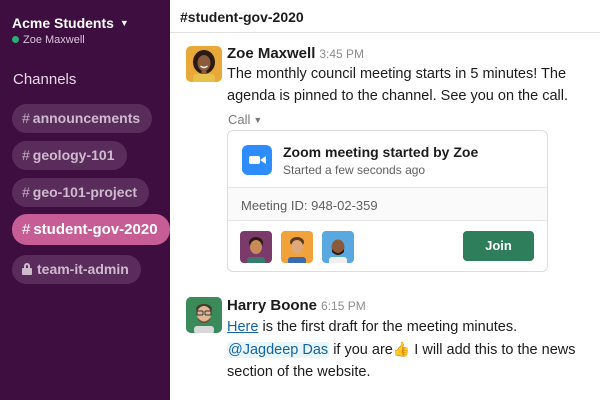 This screenshot has width=600, height=400. Describe the element at coordinates (401, 349) in the screenshot. I see `thumbs-up-emoji-icon: 👍` at that location.